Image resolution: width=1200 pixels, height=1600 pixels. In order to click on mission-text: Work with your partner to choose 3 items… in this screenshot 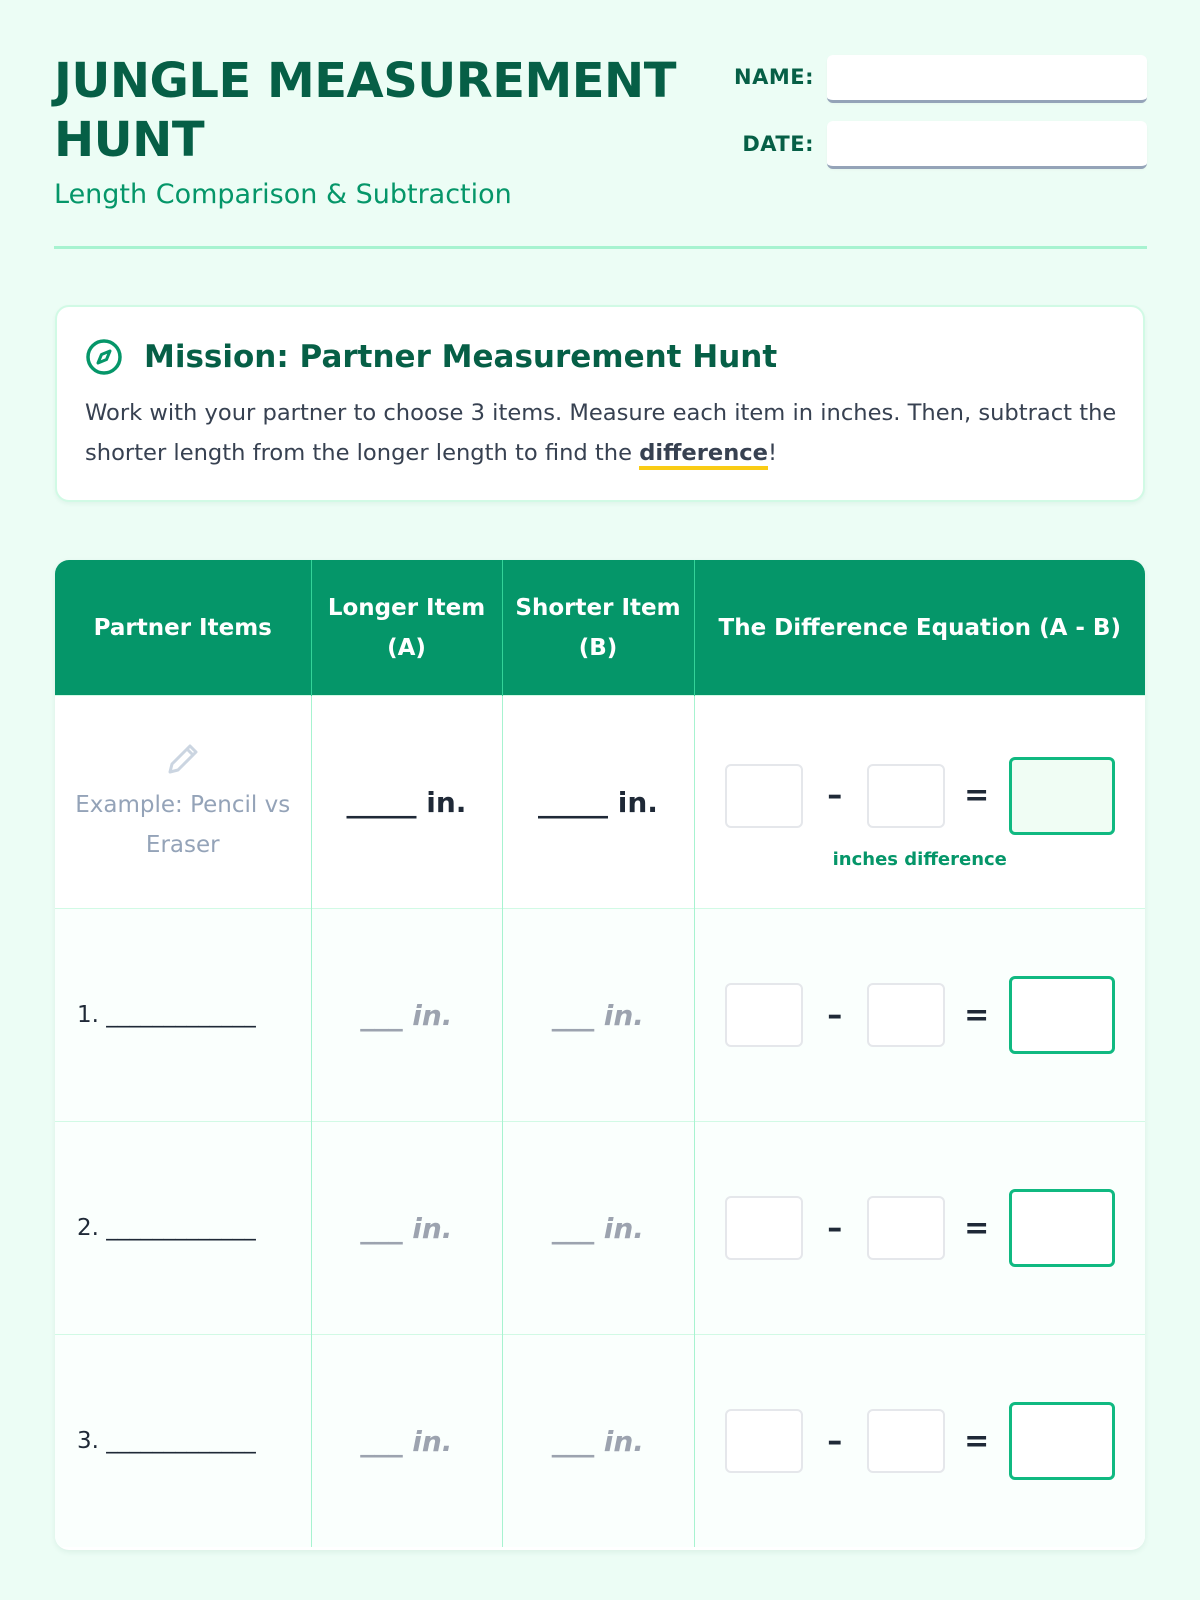, I will do `click(605, 433)`.